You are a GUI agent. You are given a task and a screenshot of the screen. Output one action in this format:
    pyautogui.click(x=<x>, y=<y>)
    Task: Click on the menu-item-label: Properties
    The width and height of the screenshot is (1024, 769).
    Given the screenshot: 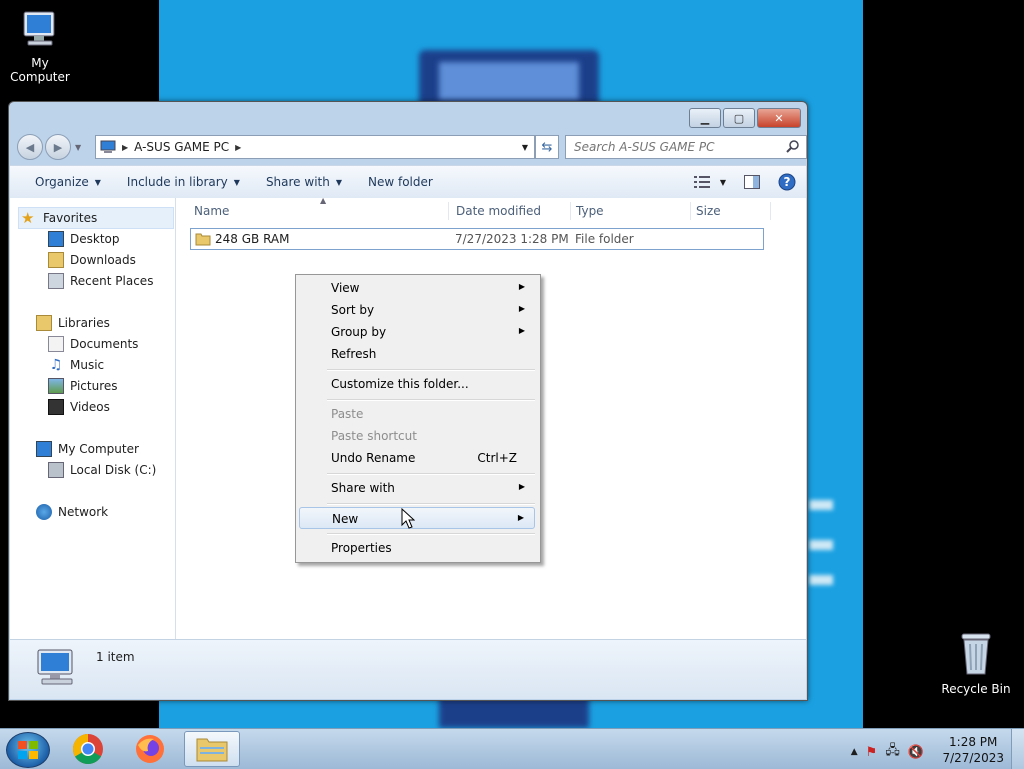 What is the action you would take?
    pyautogui.click(x=361, y=548)
    